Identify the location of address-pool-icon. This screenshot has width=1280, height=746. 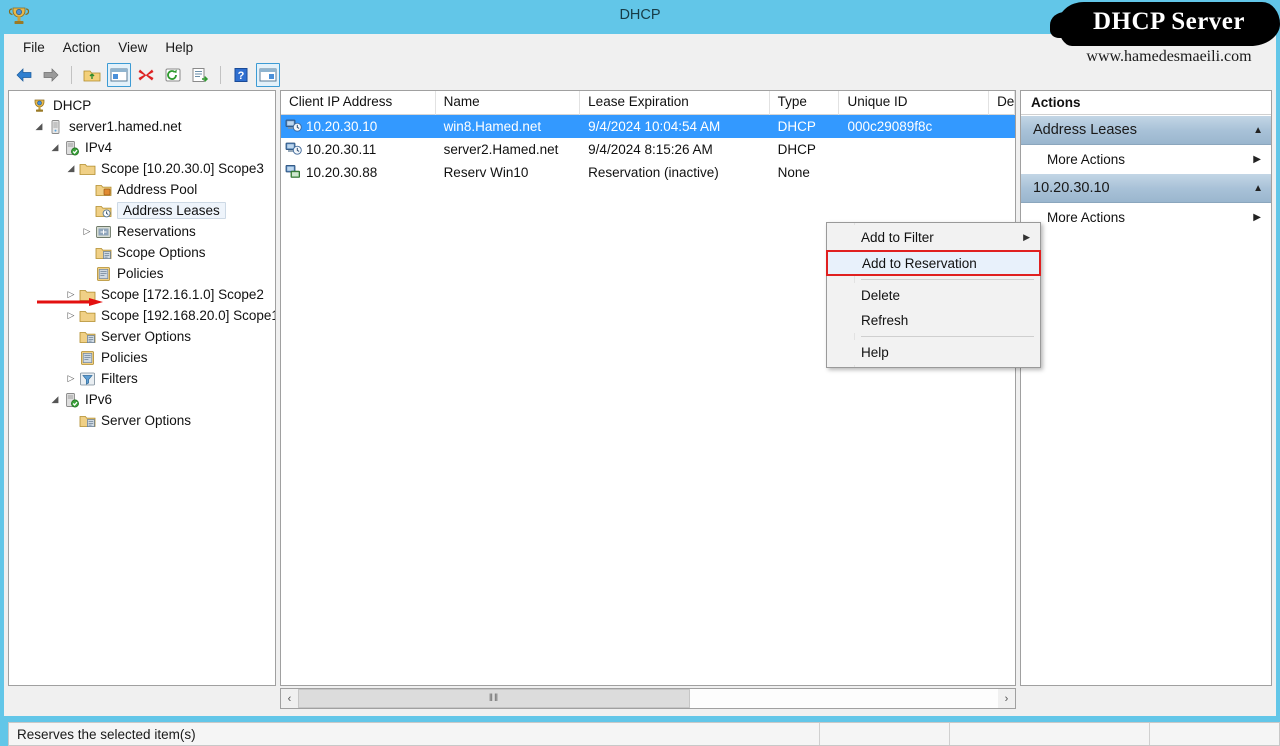
(104, 190).